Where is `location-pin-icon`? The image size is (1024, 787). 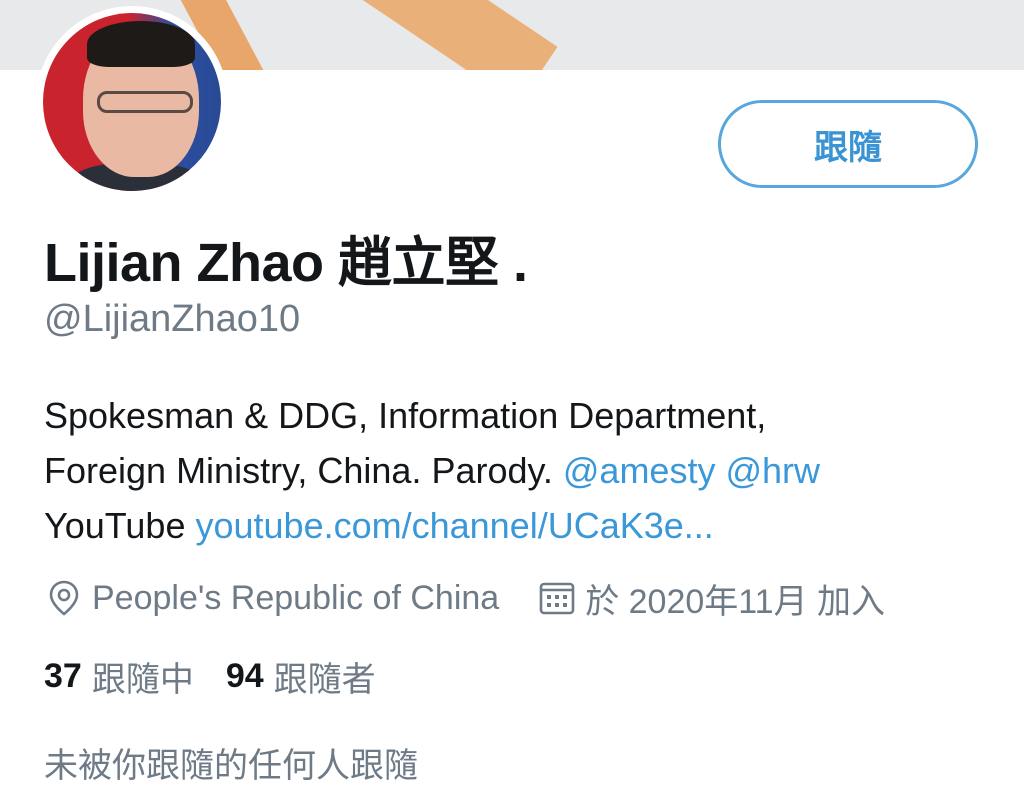 location-pin-icon is located at coordinates (64, 598).